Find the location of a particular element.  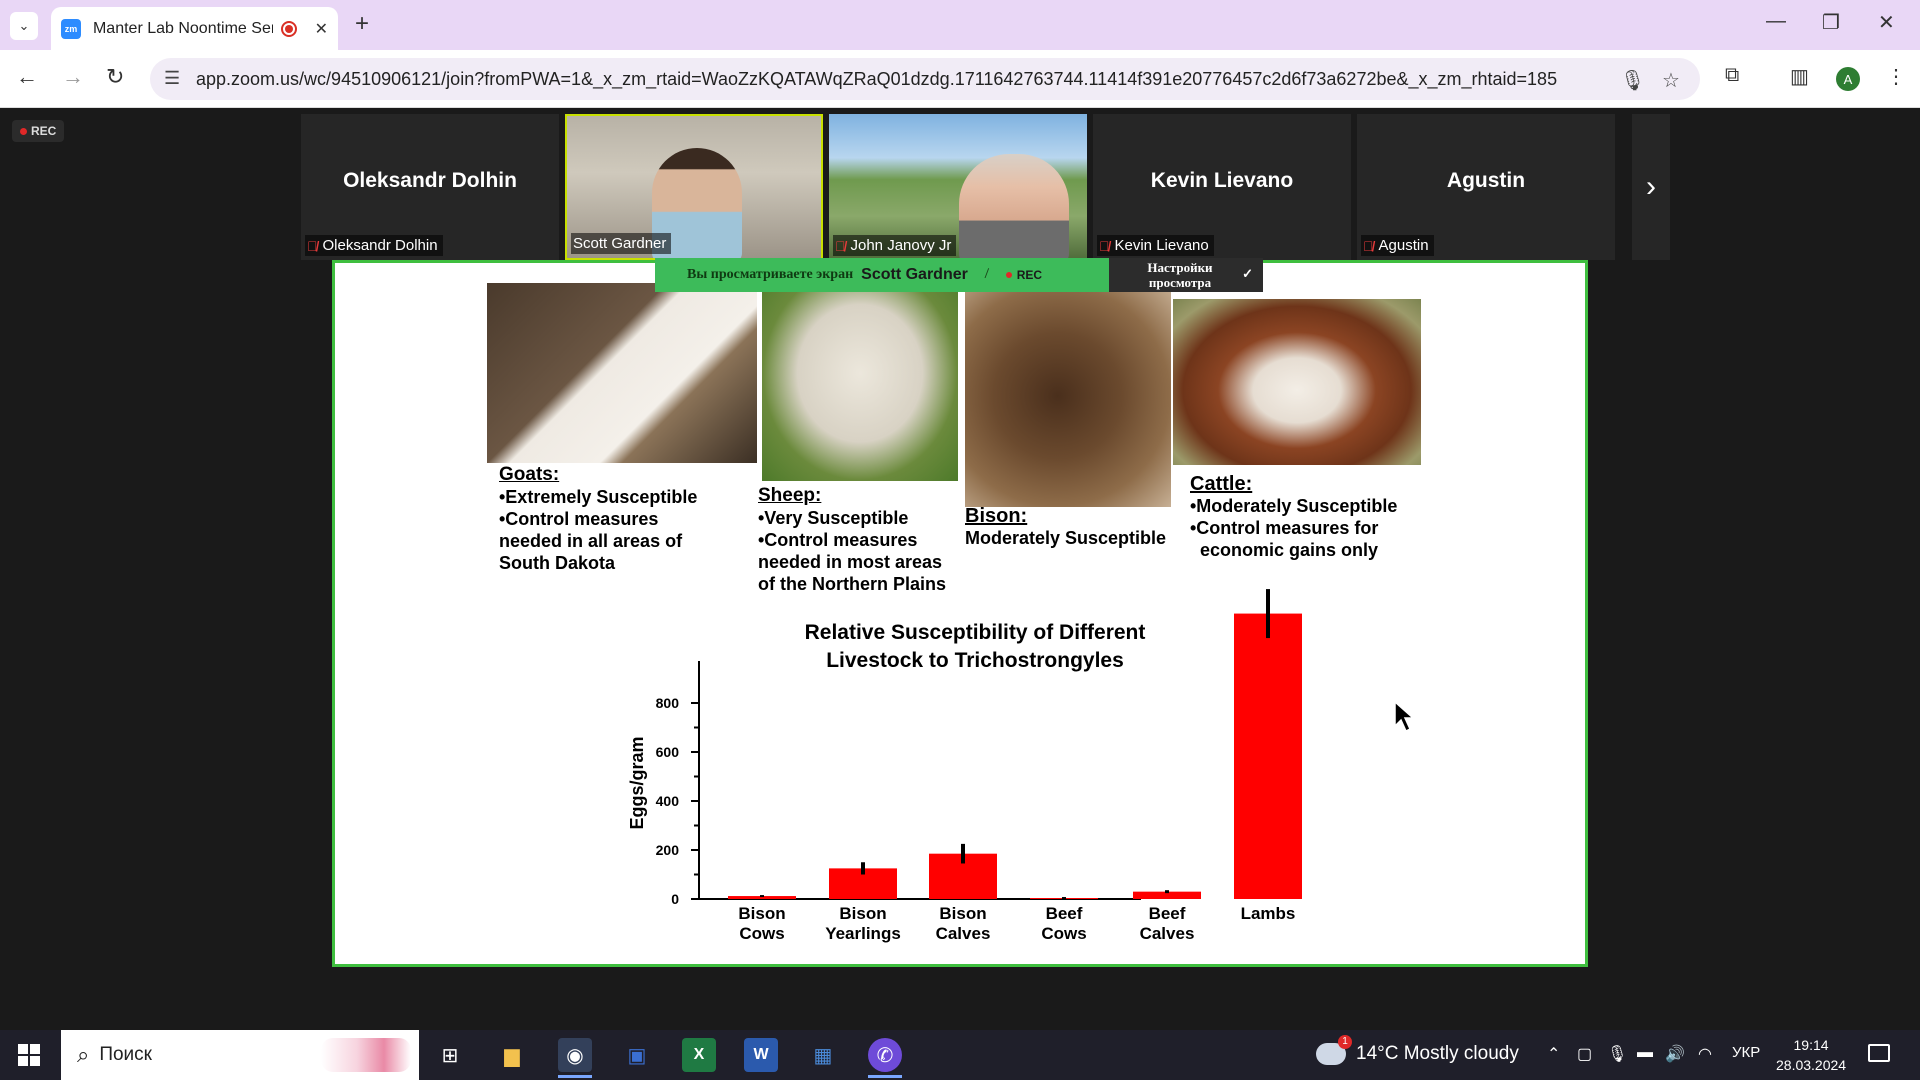

menu-icon: ⋮ is located at coordinates (1896, 76).